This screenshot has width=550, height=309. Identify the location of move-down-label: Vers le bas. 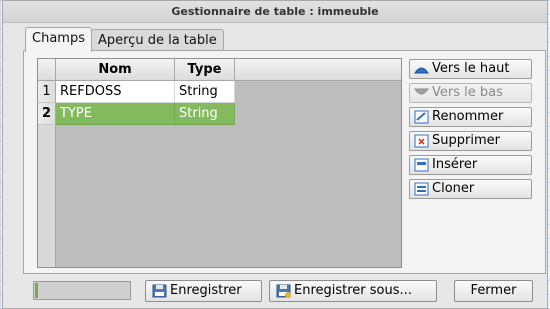
(467, 92).